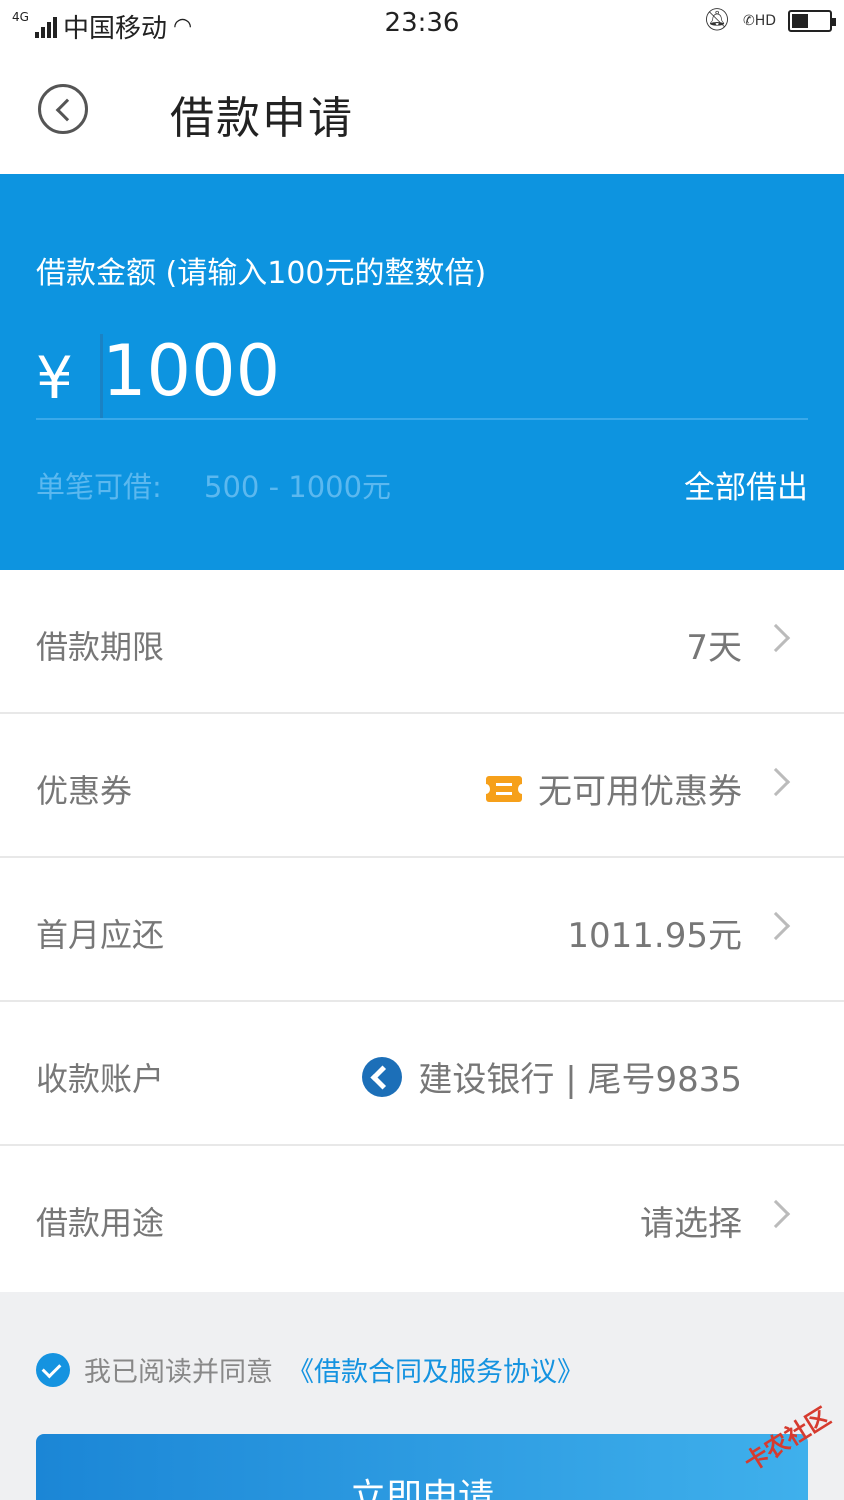 The image size is (844, 1500). I want to click on row-value: 无可用优惠券, so click(612, 788).